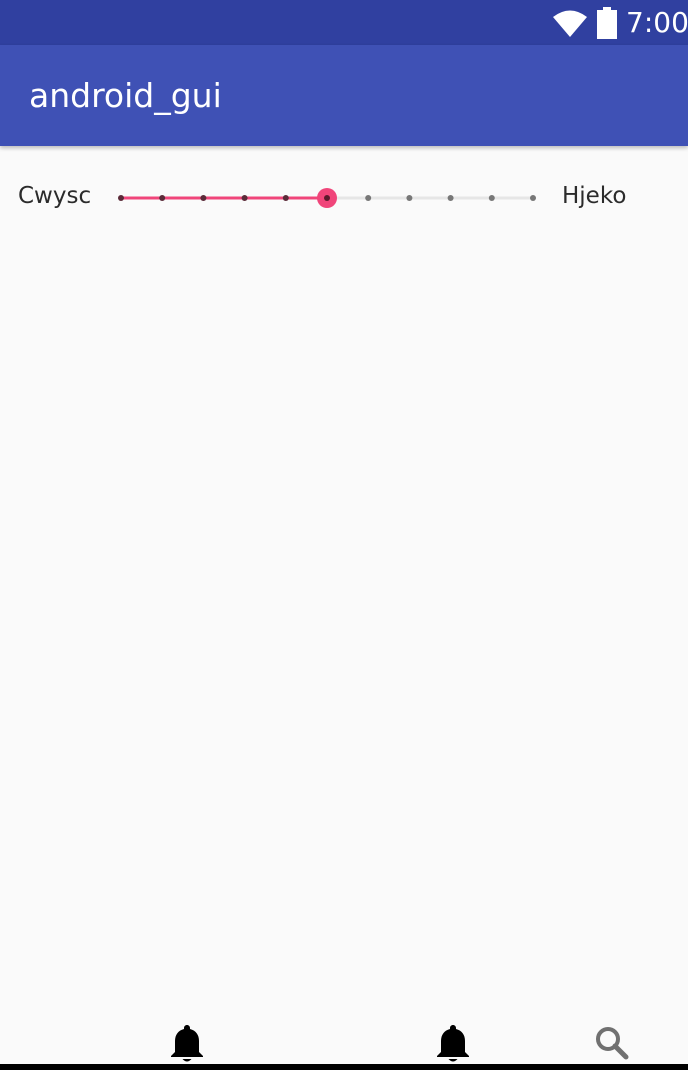 Image resolution: width=688 pixels, height=1070 pixels. What do you see at coordinates (344, 1045) in the screenshot?
I see `bottom-navigation` at bounding box center [344, 1045].